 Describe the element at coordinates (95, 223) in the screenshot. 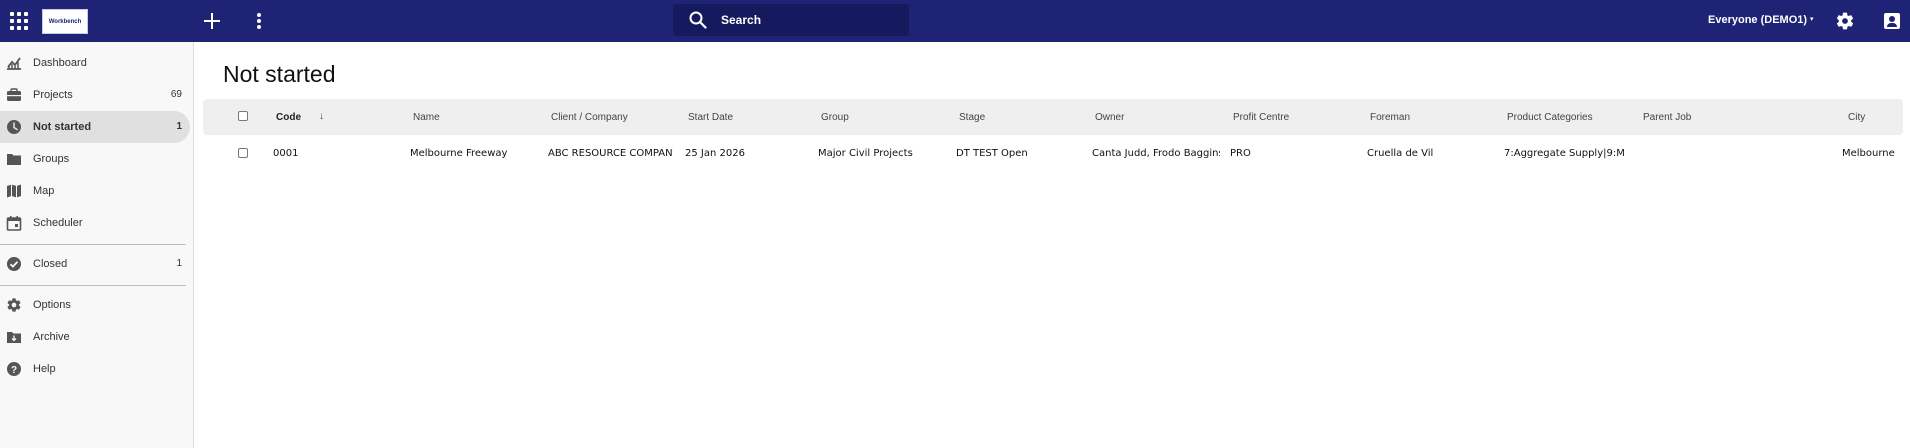

I see `sidebar-item-scheduler: Scheduler` at that location.